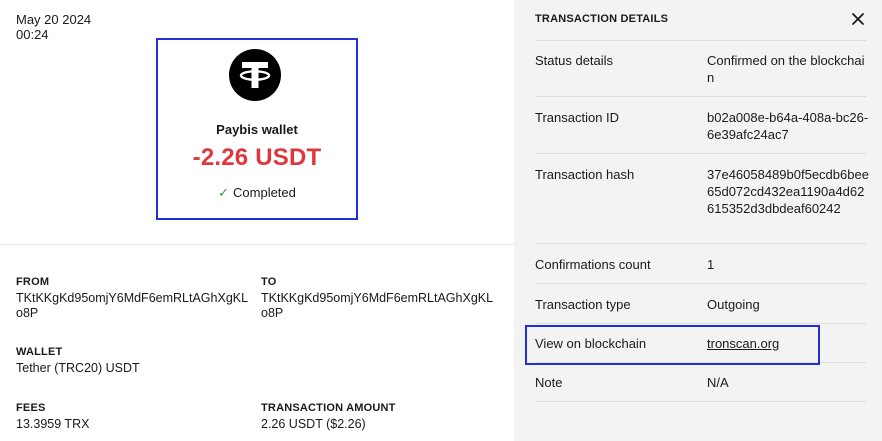 This screenshot has width=882, height=441. What do you see at coordinates (858, 19) in the screenshot?
I see `close-icon` at bounding box center [858, 19].